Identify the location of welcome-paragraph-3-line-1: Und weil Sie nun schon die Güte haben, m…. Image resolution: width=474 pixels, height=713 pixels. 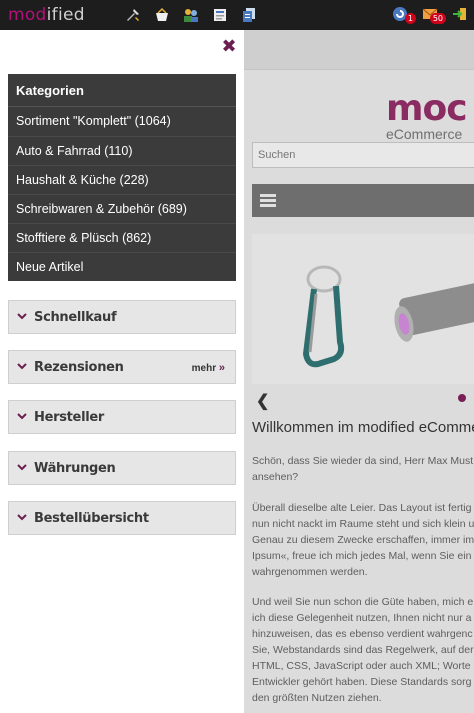
(363, 602).